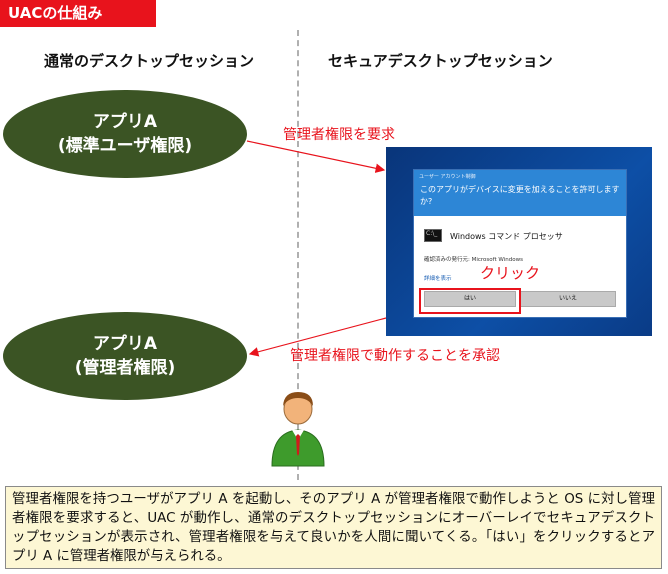  I want to click on yes-button-highlight, so click(470, 301).